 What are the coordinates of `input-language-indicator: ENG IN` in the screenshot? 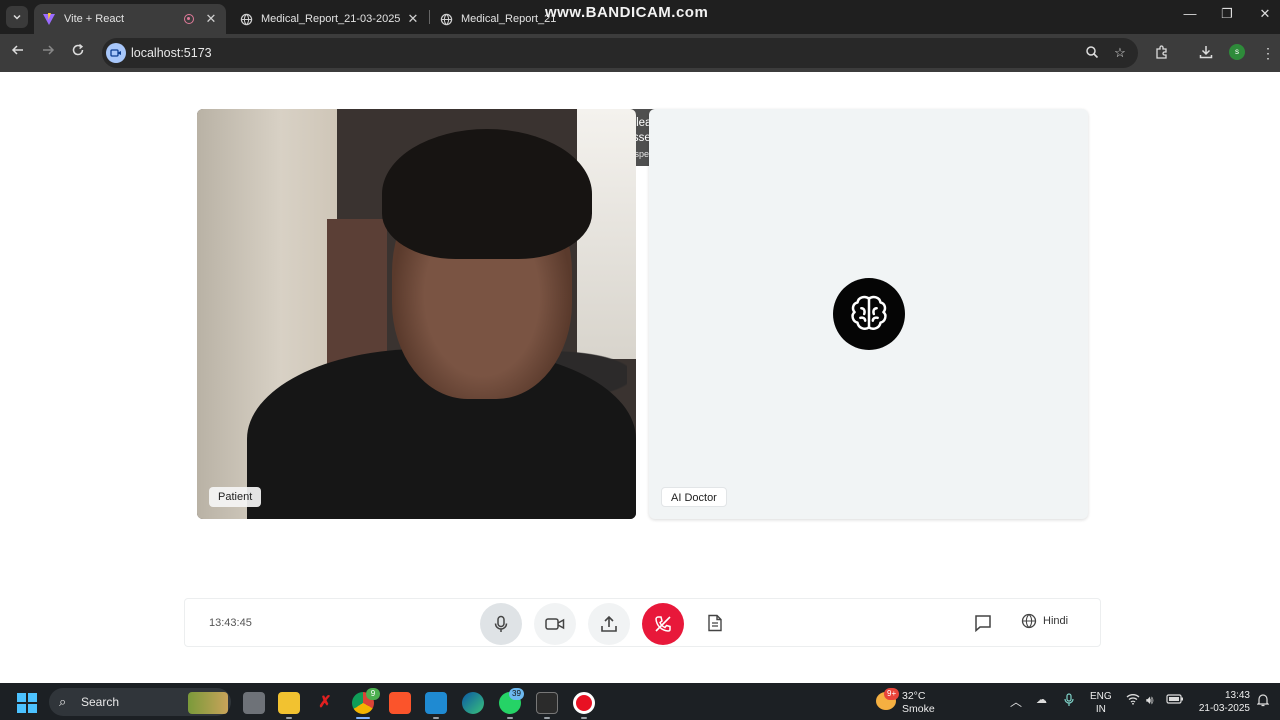 It's located at (1101, 703).